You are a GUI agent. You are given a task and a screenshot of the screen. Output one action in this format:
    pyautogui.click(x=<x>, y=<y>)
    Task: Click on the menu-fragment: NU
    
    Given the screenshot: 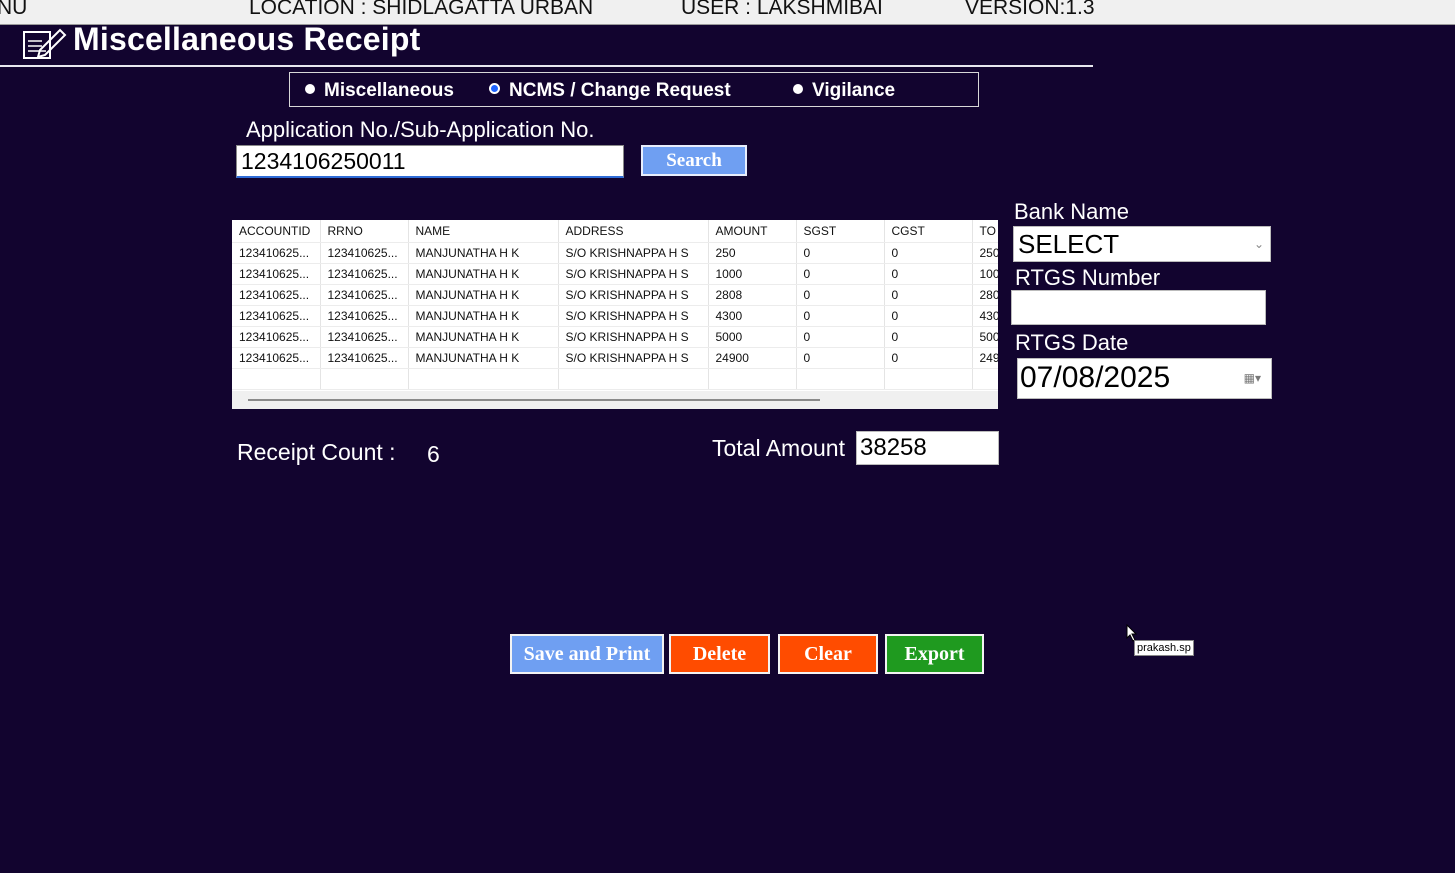 What is the action you would take?
    pyautogui.click(x=13, y=9)
    